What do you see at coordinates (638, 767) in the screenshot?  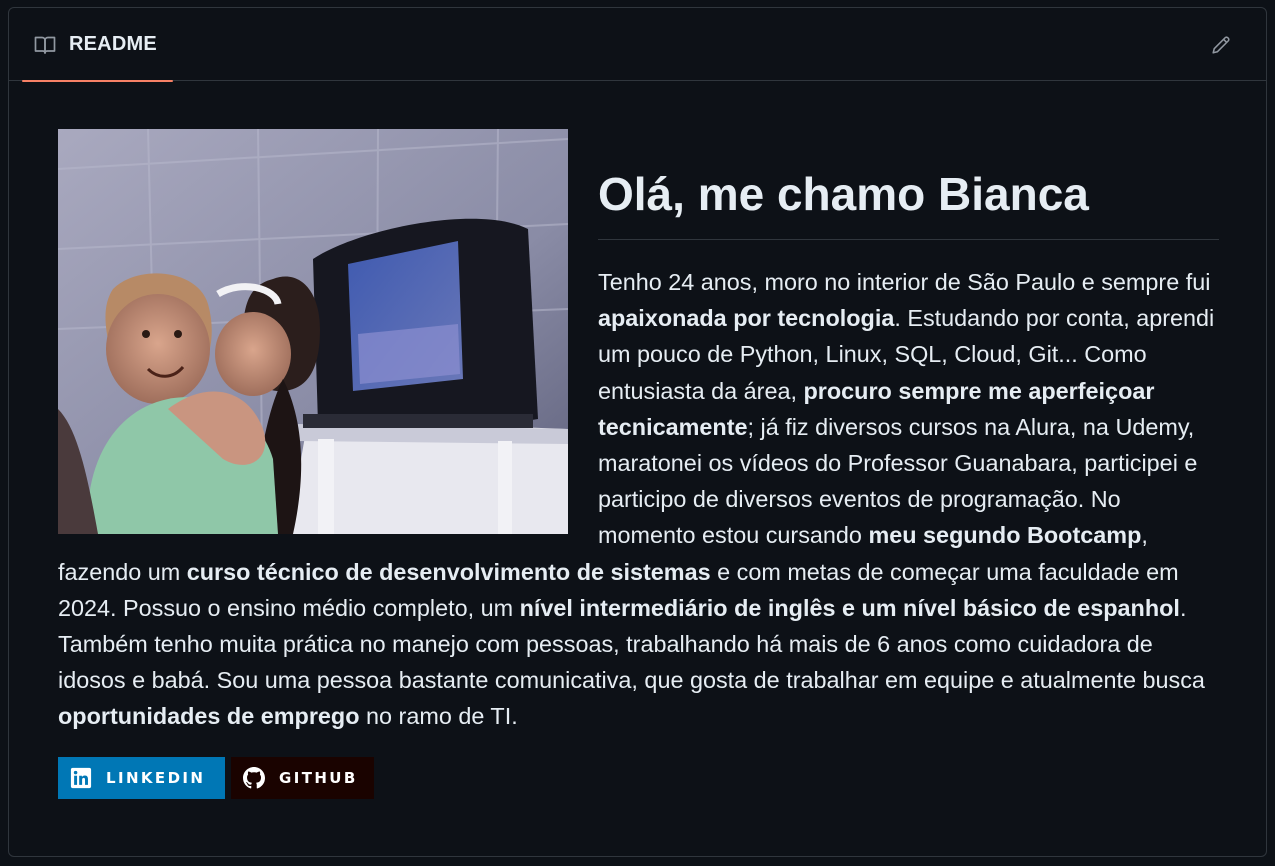 I see `social-badges: LINKEDIN GITHUB` at bounding box center [638, 767].